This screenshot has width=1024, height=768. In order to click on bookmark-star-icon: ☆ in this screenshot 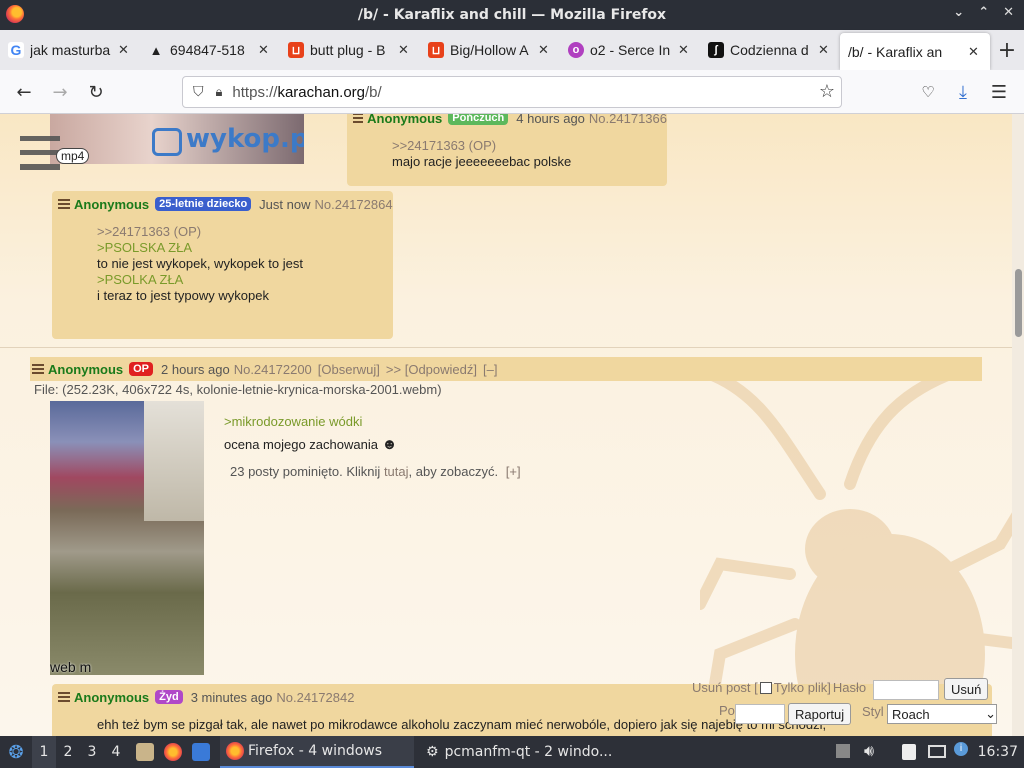, I will do `click(827, 91)`.